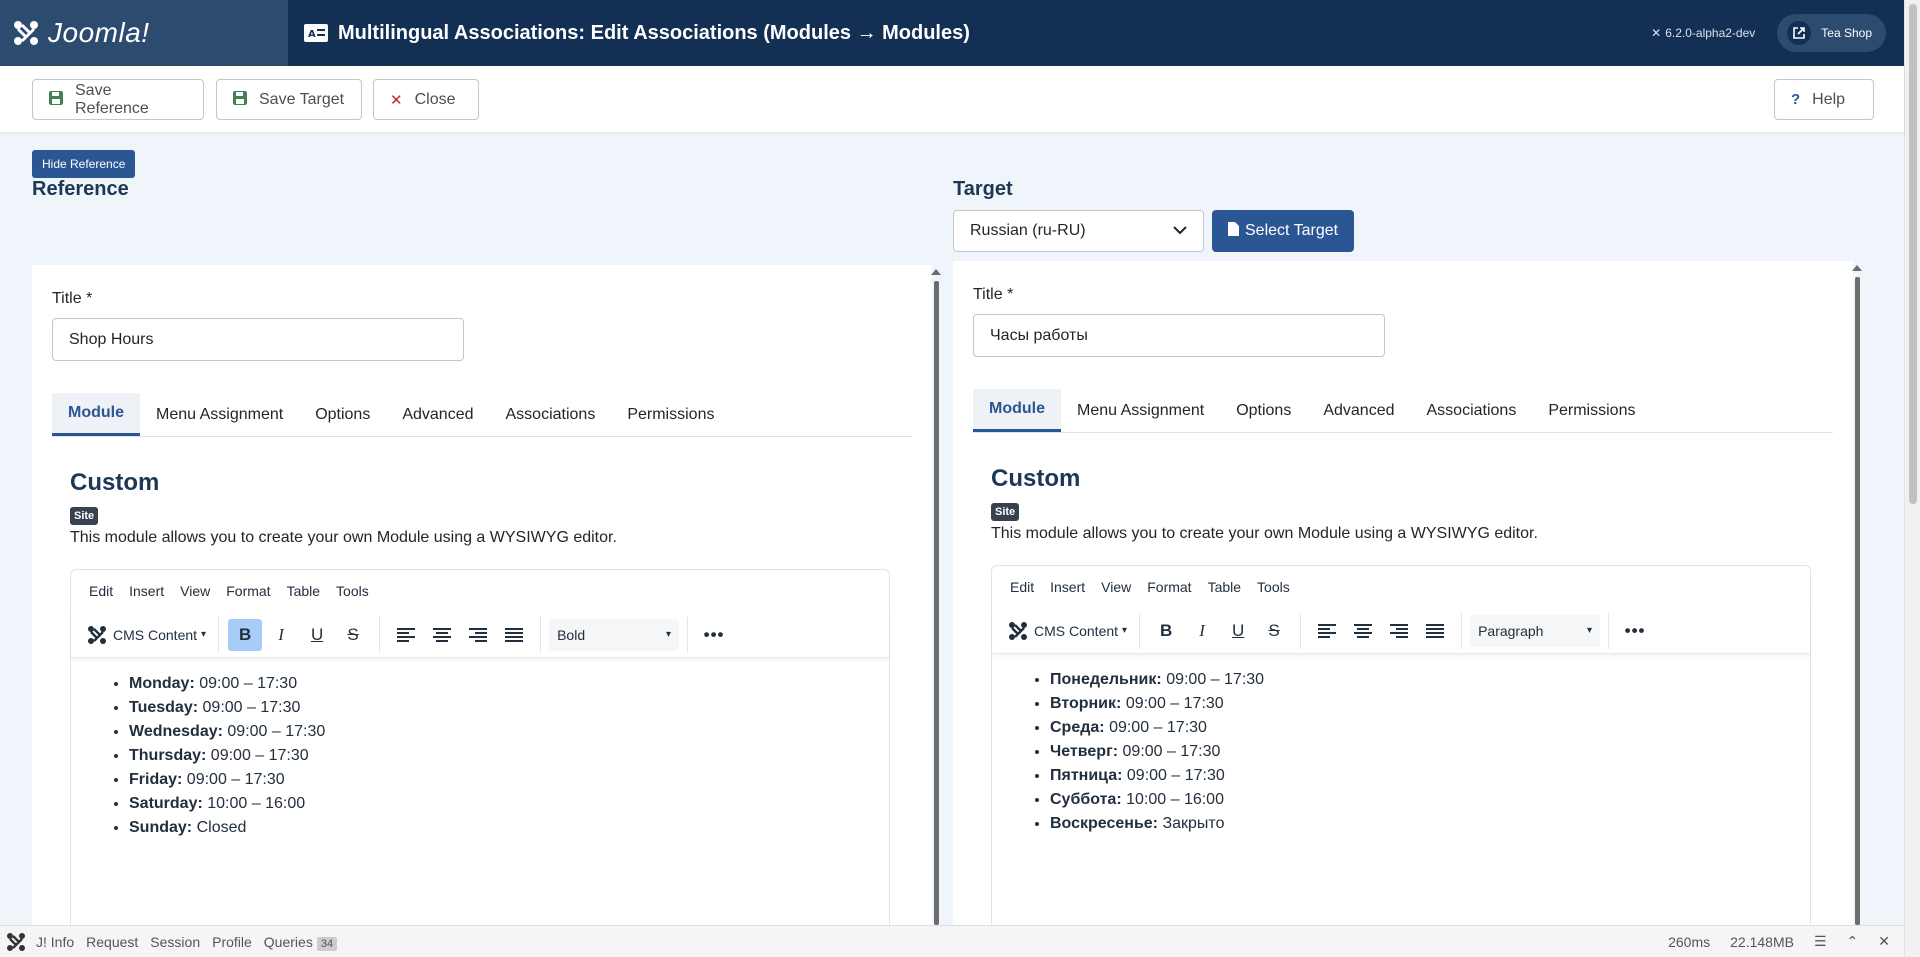  What do you see at coordinates (258, 339) in the screenshot?
I see `reference-title-input: Shop Hours` at bounding box center [258, 339].